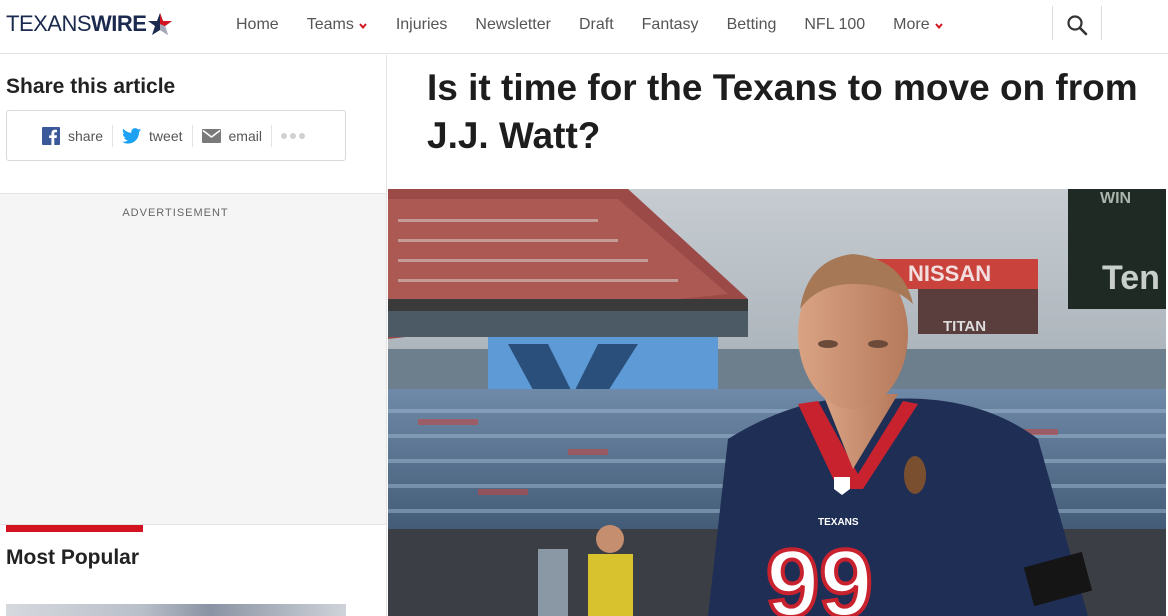 This screenshot has height=616, width=1168. I want to click on share-email-button: email, so click(236, 135).